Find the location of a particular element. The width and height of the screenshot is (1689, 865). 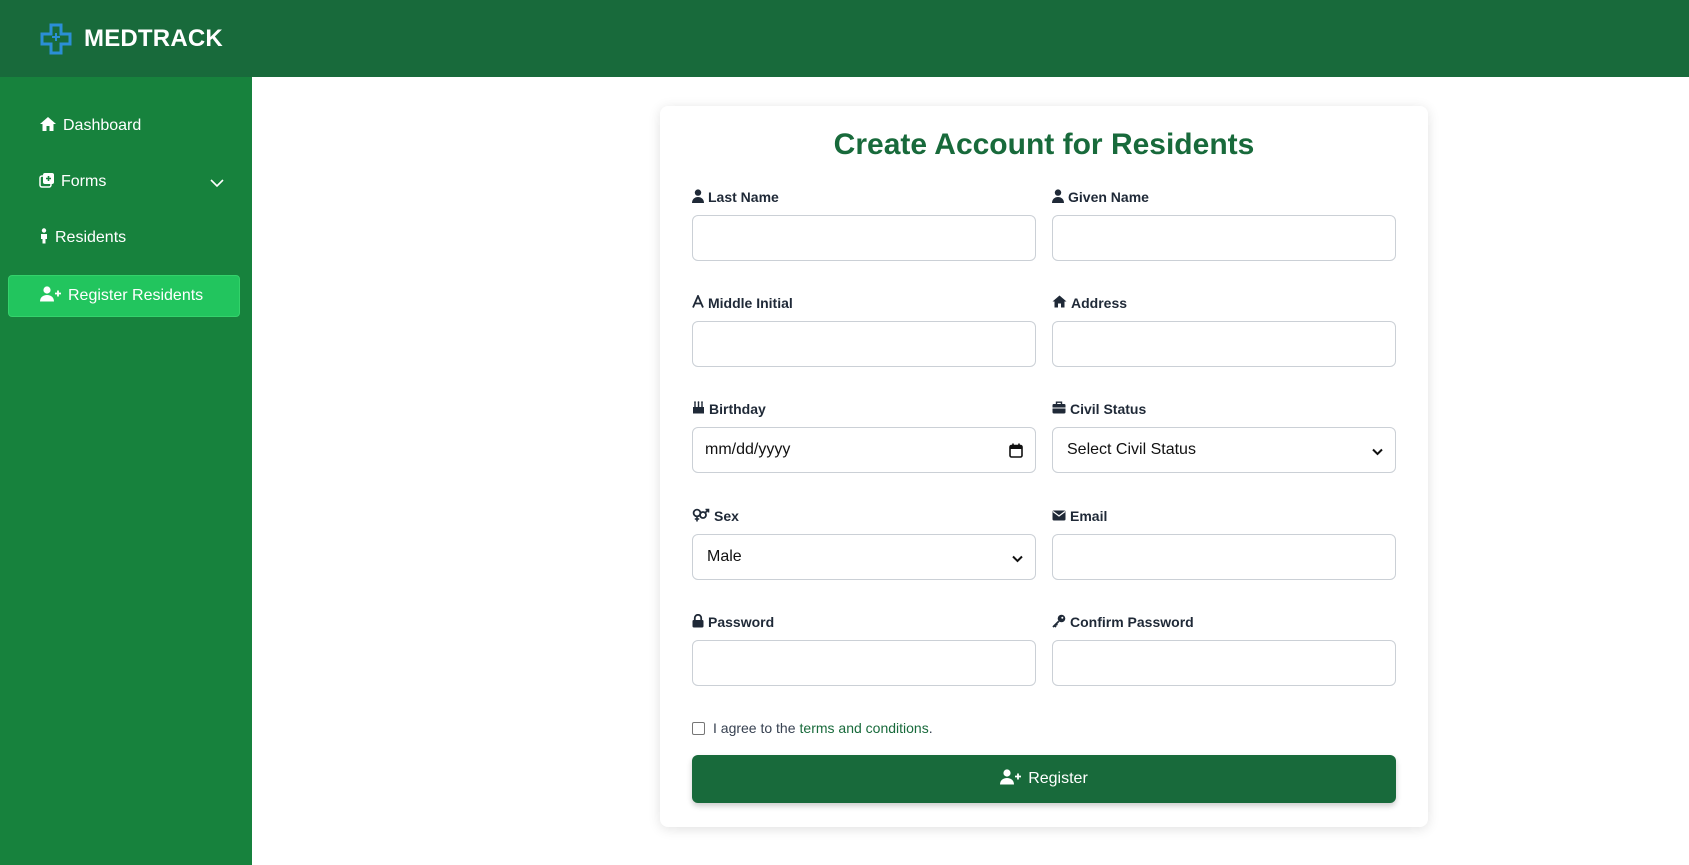

sex-selected: Male is located at coordinates (724, 556).